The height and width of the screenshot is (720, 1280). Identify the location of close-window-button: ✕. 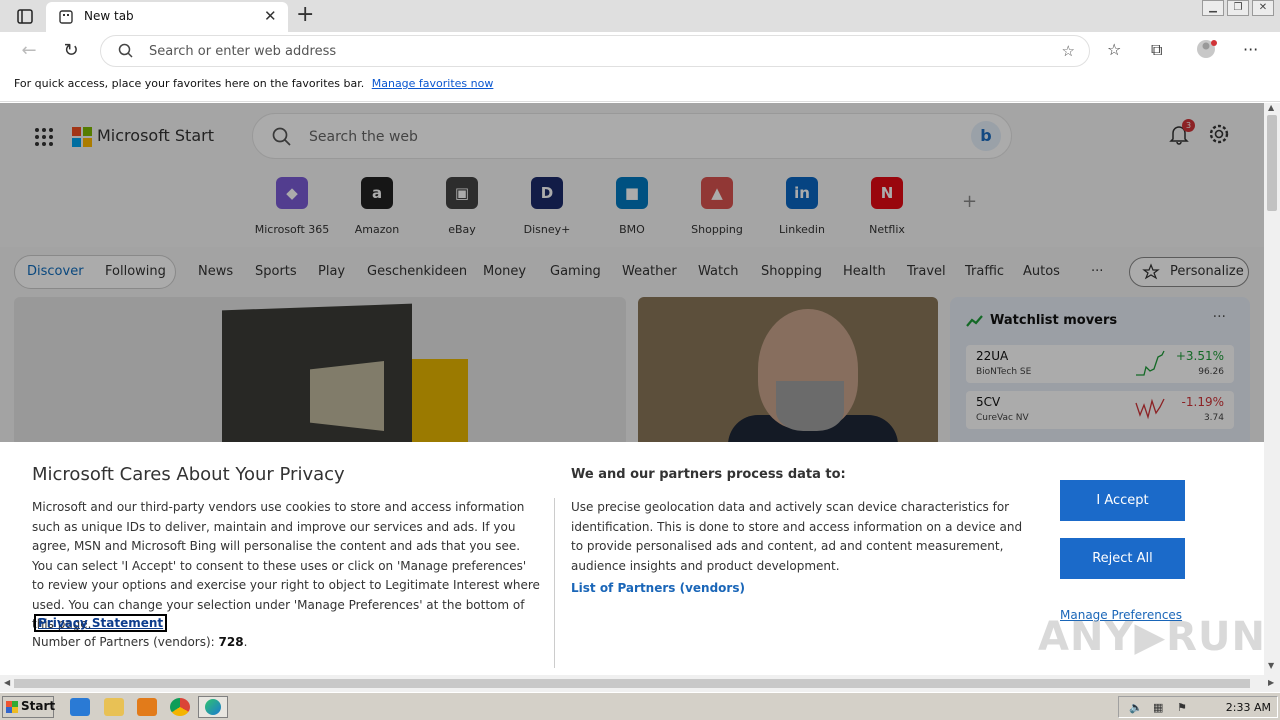
(1263, 8).